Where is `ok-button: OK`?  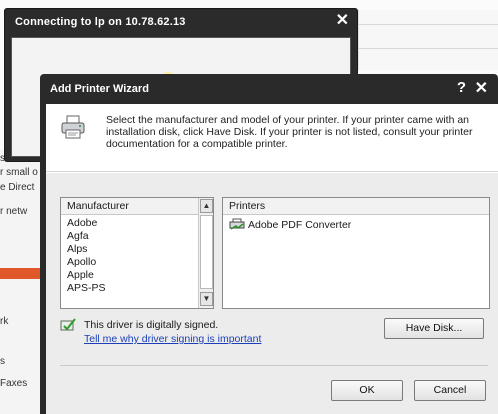
ok-button: OK is located at coordinates (367, 390).